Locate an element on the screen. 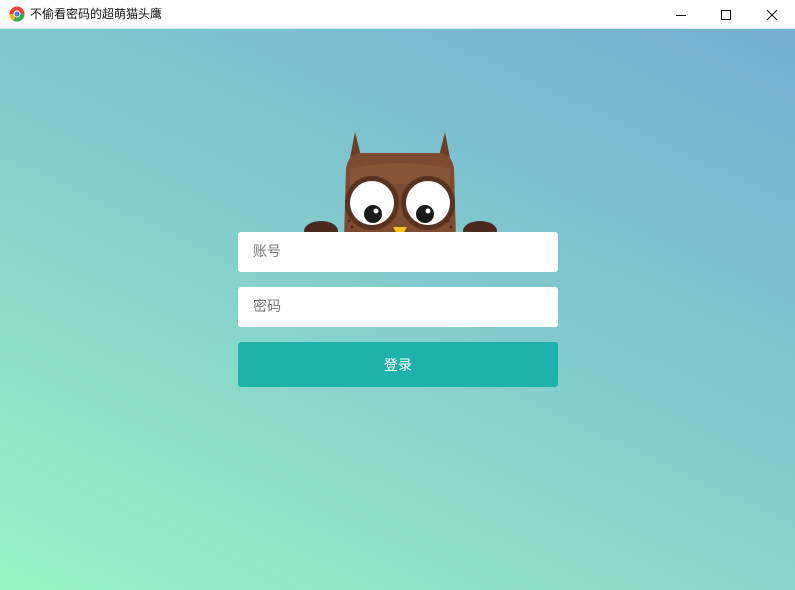 Image resolution: width=795 pixels, height=590 pixels. minimize-button is located at coordinates (681, 14).